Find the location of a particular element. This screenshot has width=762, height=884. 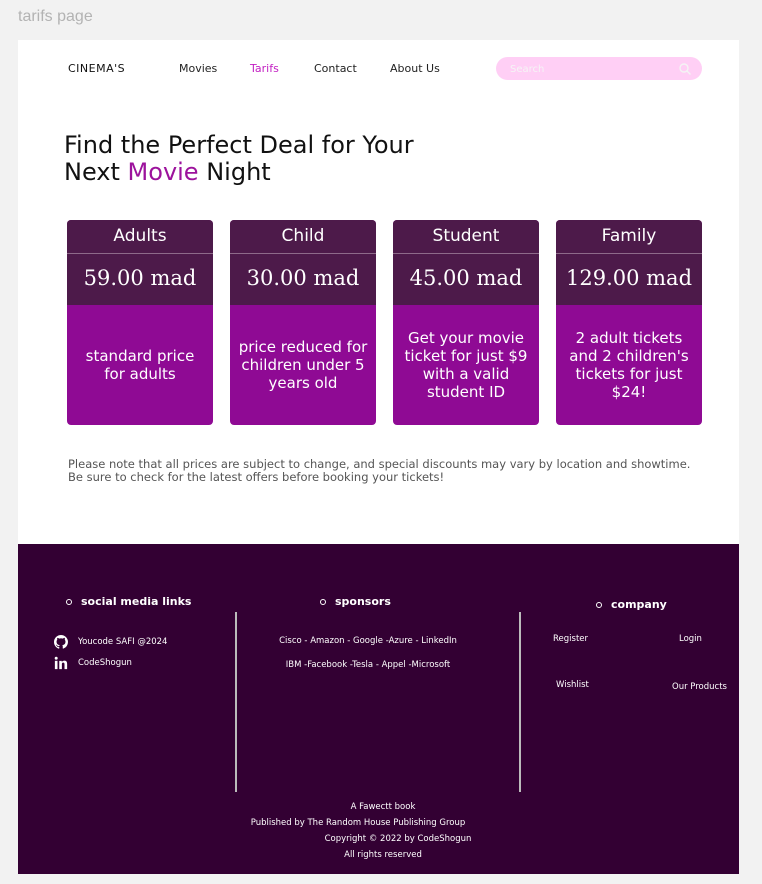

sponsors-heading-label: sponsors is located at coordinates (363, 601).